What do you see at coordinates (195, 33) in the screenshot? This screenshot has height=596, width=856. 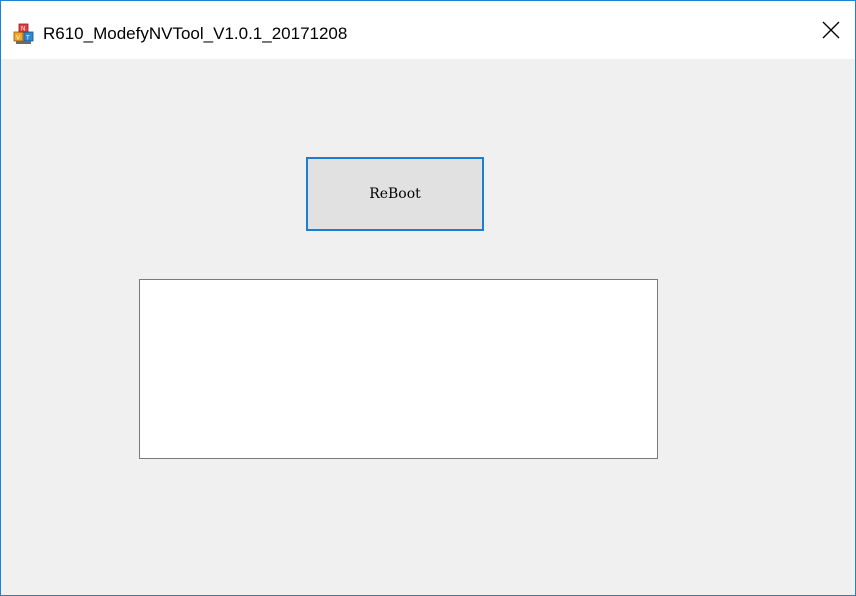 I see `window-title: R610_ModefyNVTool_V1.0.1_20171208` at bounding box center [195, 33].